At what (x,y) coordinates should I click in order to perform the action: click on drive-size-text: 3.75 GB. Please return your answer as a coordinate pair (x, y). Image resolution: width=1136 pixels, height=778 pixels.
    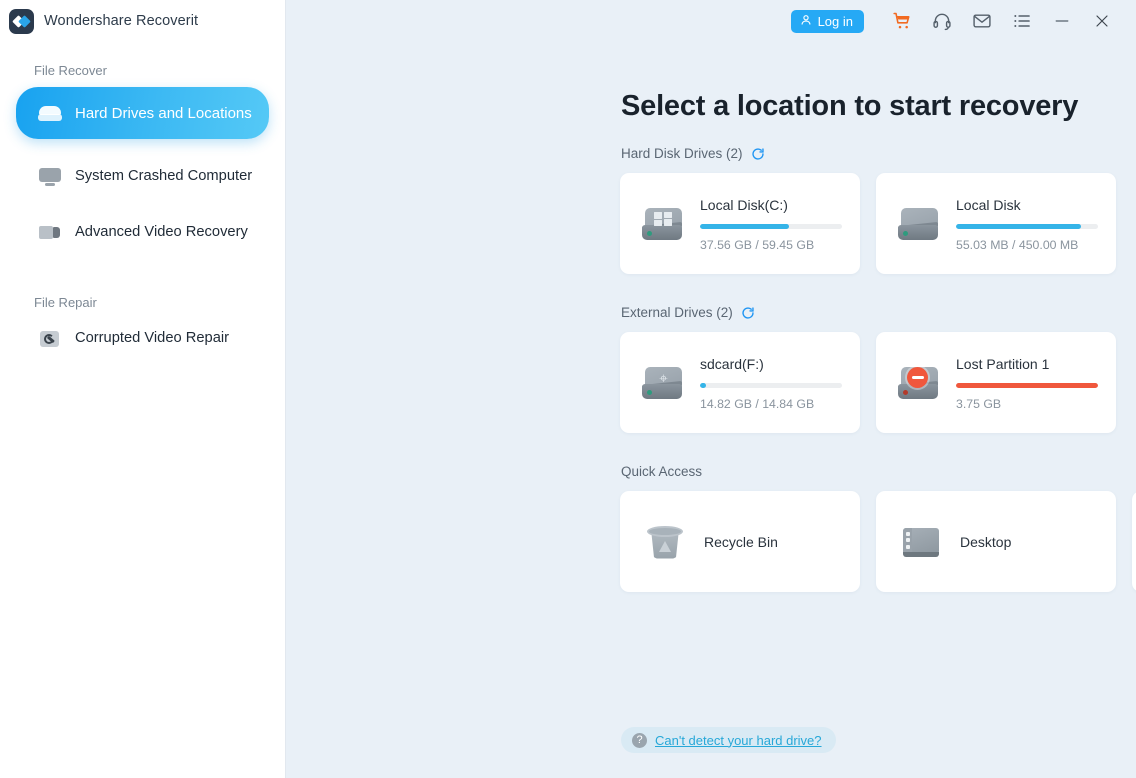
    Looking at the image, I should click on (979, 404).